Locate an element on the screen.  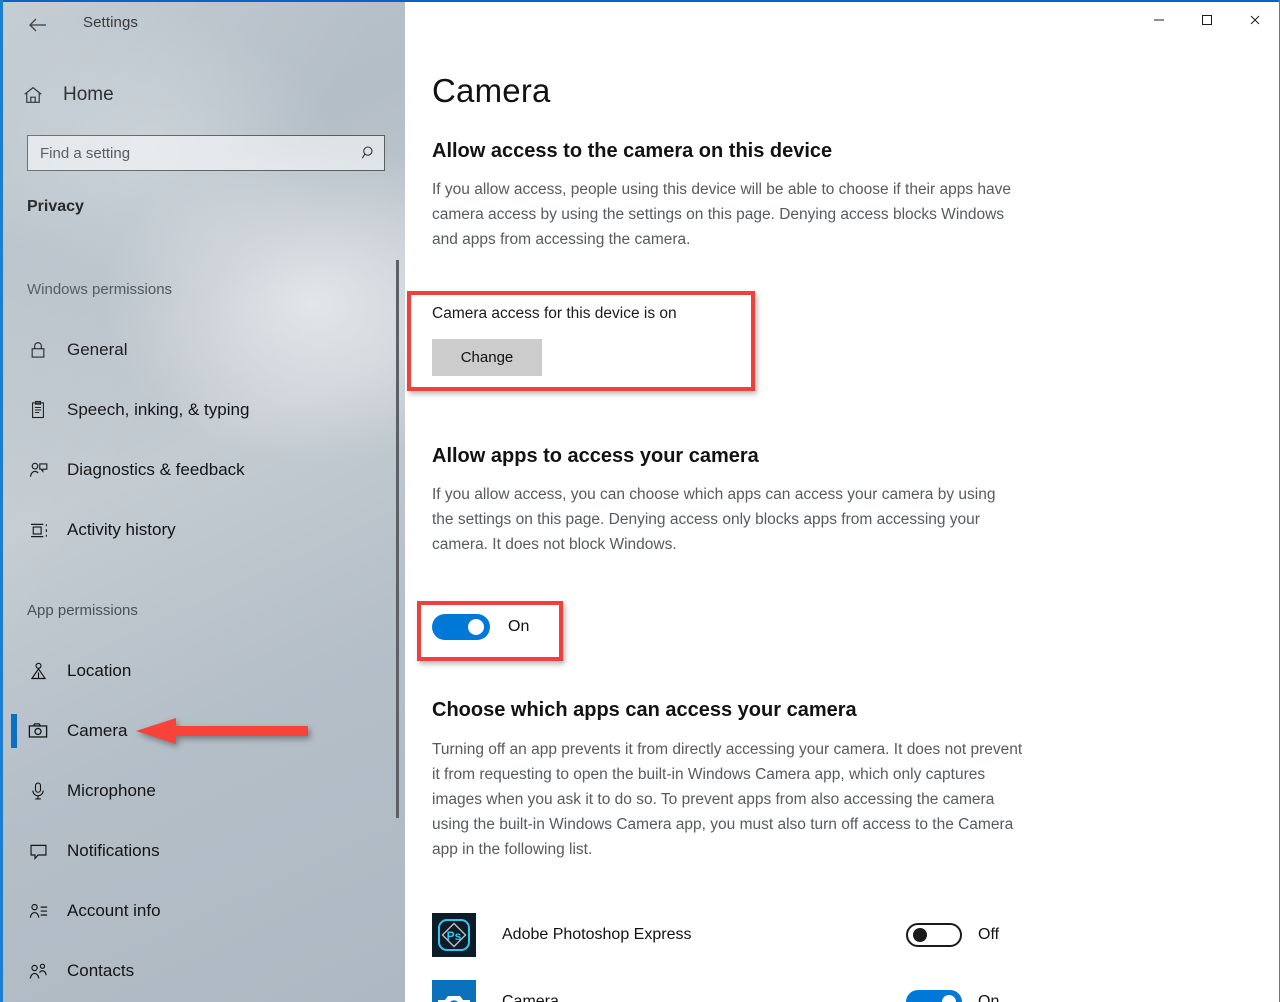
sidebar-titlebar: Settings is located at coordinates (204, 25).